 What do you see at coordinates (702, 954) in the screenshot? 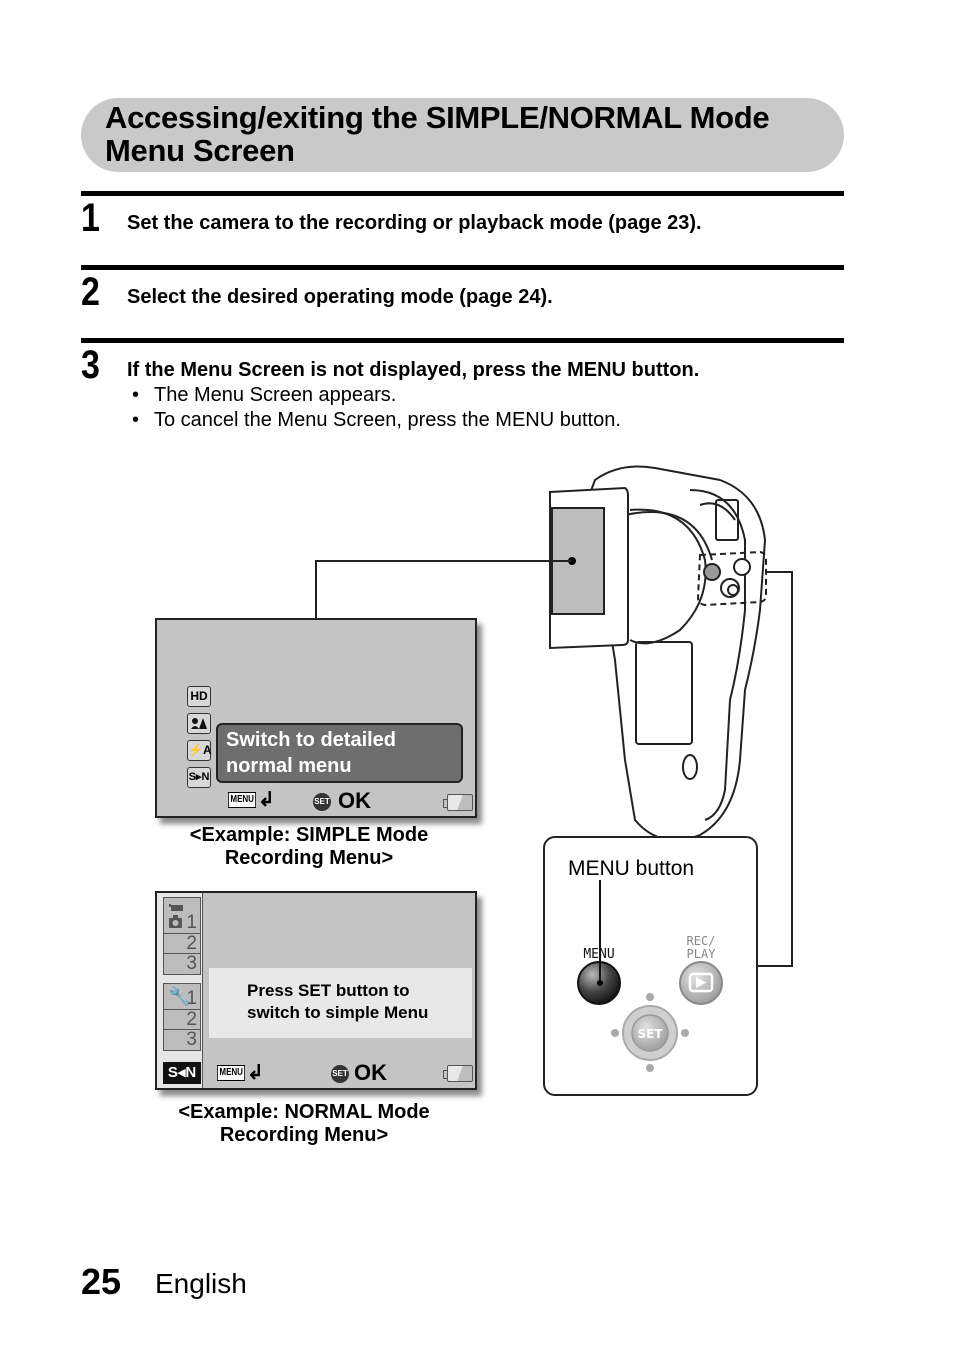
I see `rec-play-label: PLAY` at bounding box center [702, 954].